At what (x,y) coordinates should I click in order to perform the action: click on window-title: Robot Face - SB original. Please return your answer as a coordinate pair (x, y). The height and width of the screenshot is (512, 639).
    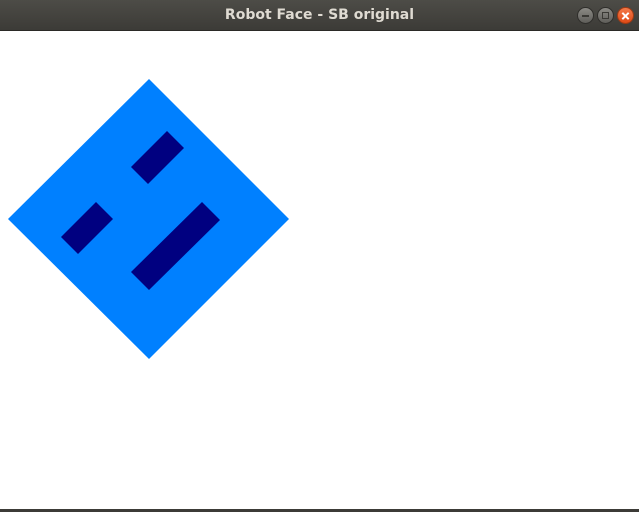
    Looking at the image, I should click on (319, 15).